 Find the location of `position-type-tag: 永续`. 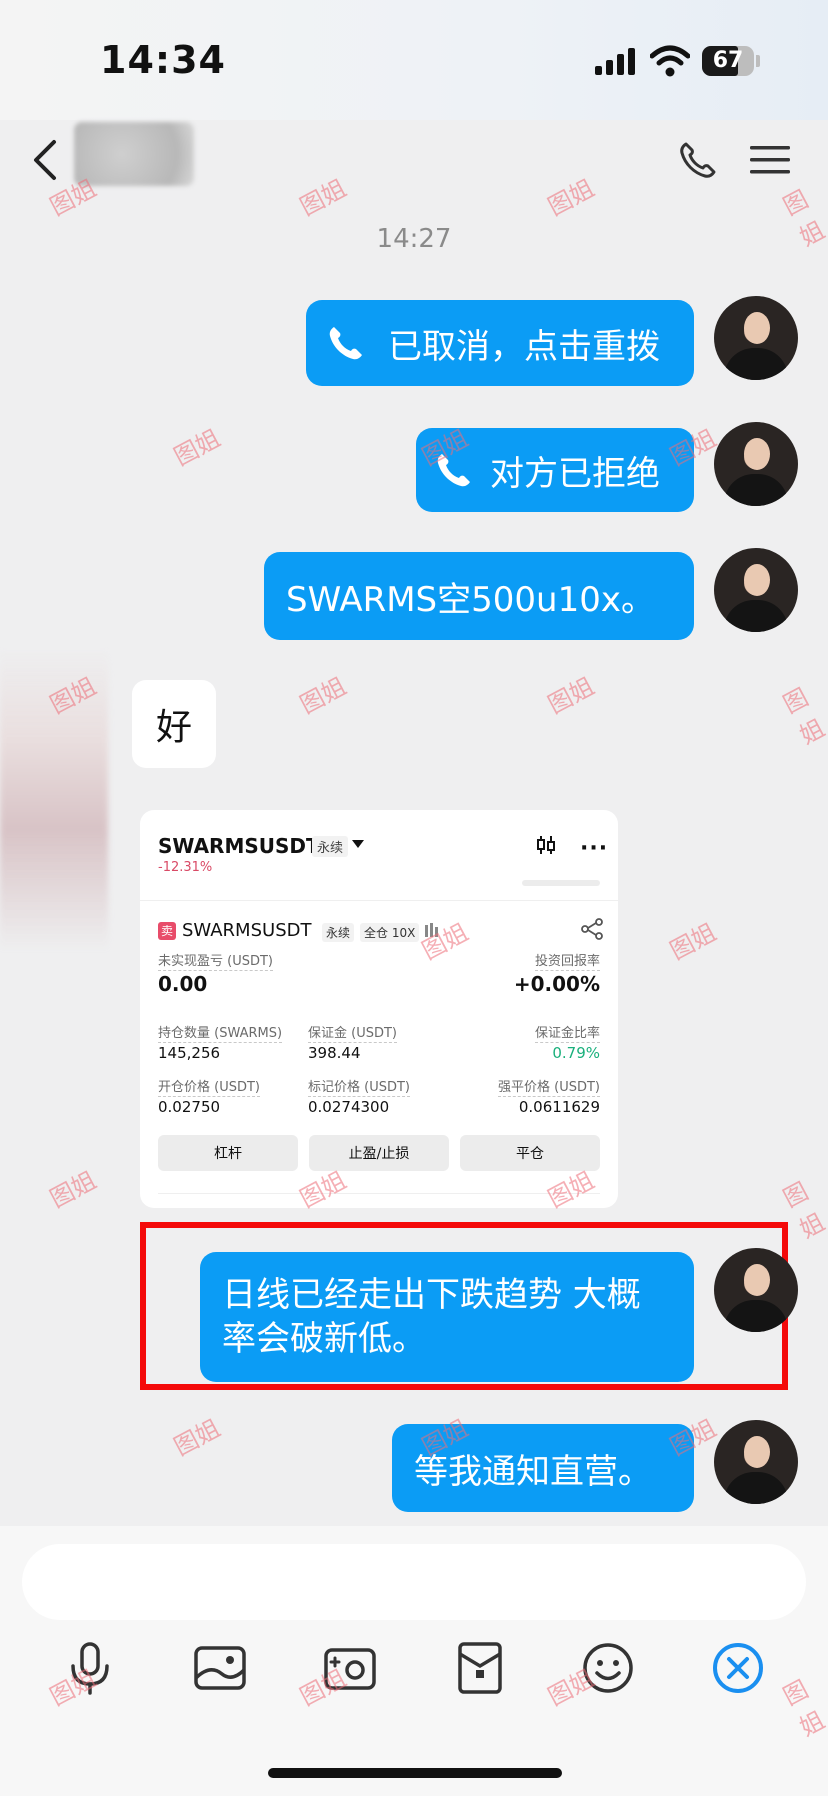

position-type-tag: 永续 is located at coordinates (338, 932).